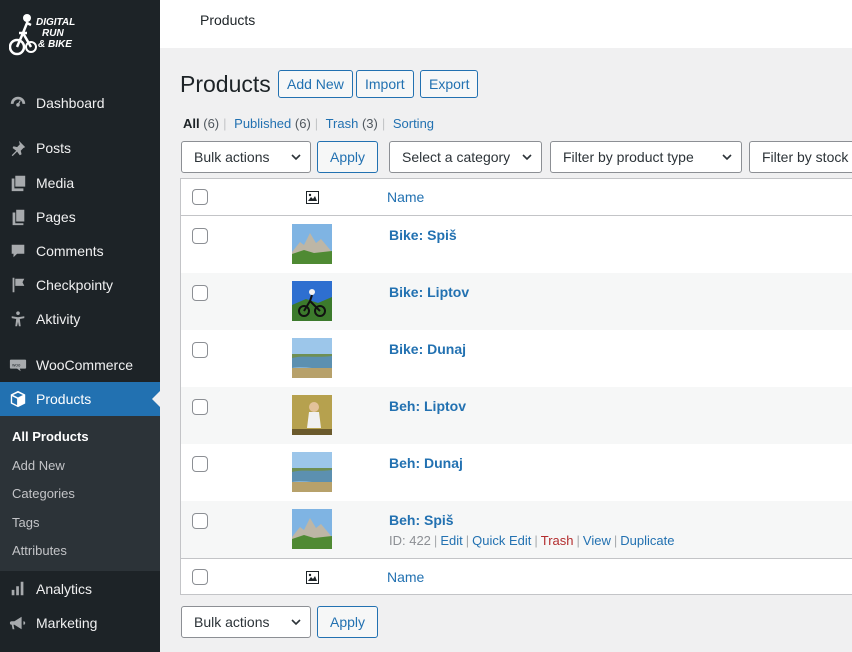  What do you see at coordinates (413, 123) in the screenshot?
I see `view-sorting-link: Sorting` at bounding box center [413, 123].